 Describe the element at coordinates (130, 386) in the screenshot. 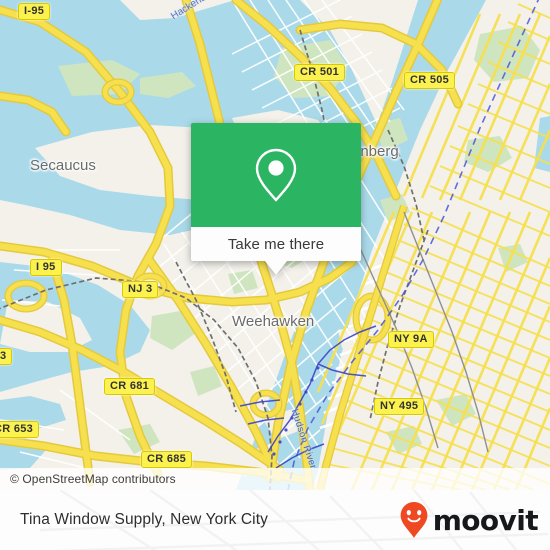

I see `shield-cr-681: CR 681` at that location.